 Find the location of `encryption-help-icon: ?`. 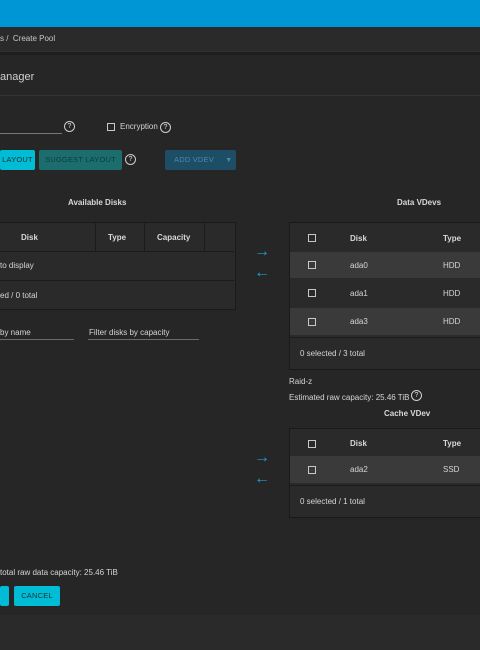

encryption-help-icon: ? is located at coordinates (165, 127).